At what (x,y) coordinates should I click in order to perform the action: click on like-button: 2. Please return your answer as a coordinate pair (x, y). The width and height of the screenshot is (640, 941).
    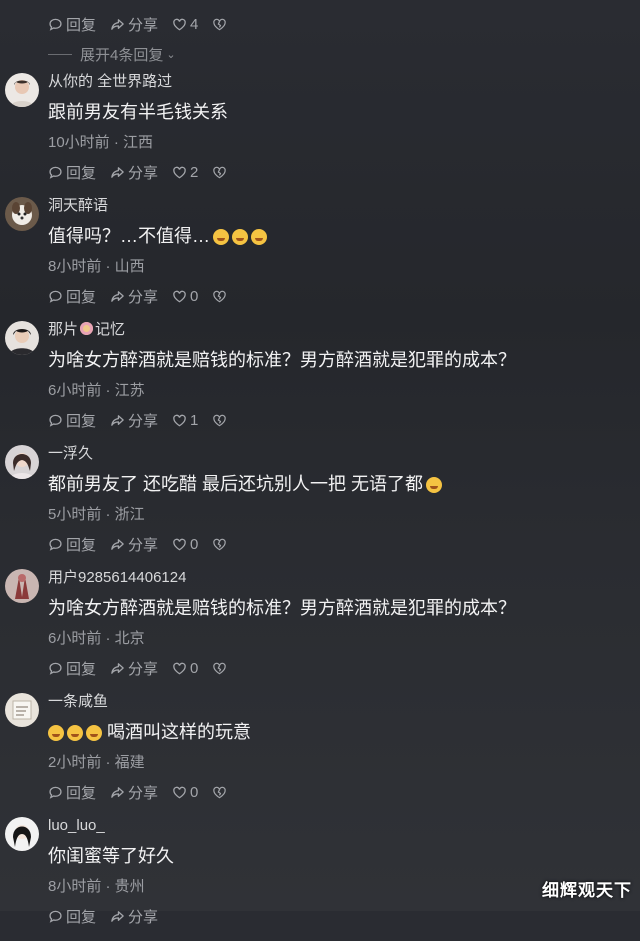
    Looking at the image, I should click on (185, 172).